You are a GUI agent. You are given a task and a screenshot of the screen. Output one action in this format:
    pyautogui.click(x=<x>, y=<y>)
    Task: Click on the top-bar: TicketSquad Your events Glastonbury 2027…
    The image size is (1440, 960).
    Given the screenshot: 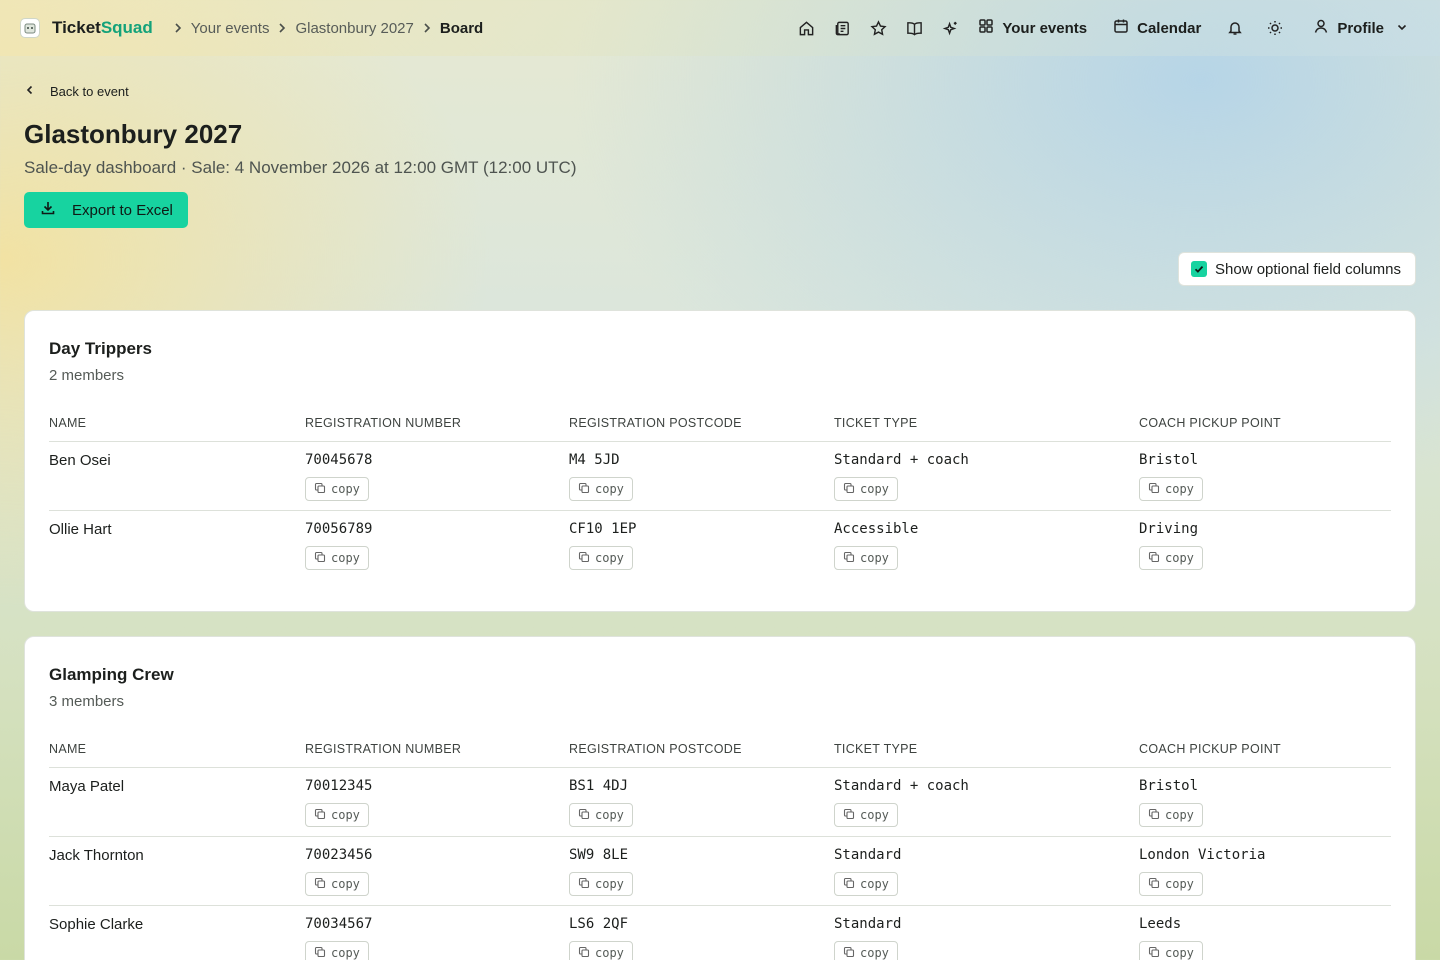 What is the action you would take?
    pyautogui.click(x=720, y=28)
    